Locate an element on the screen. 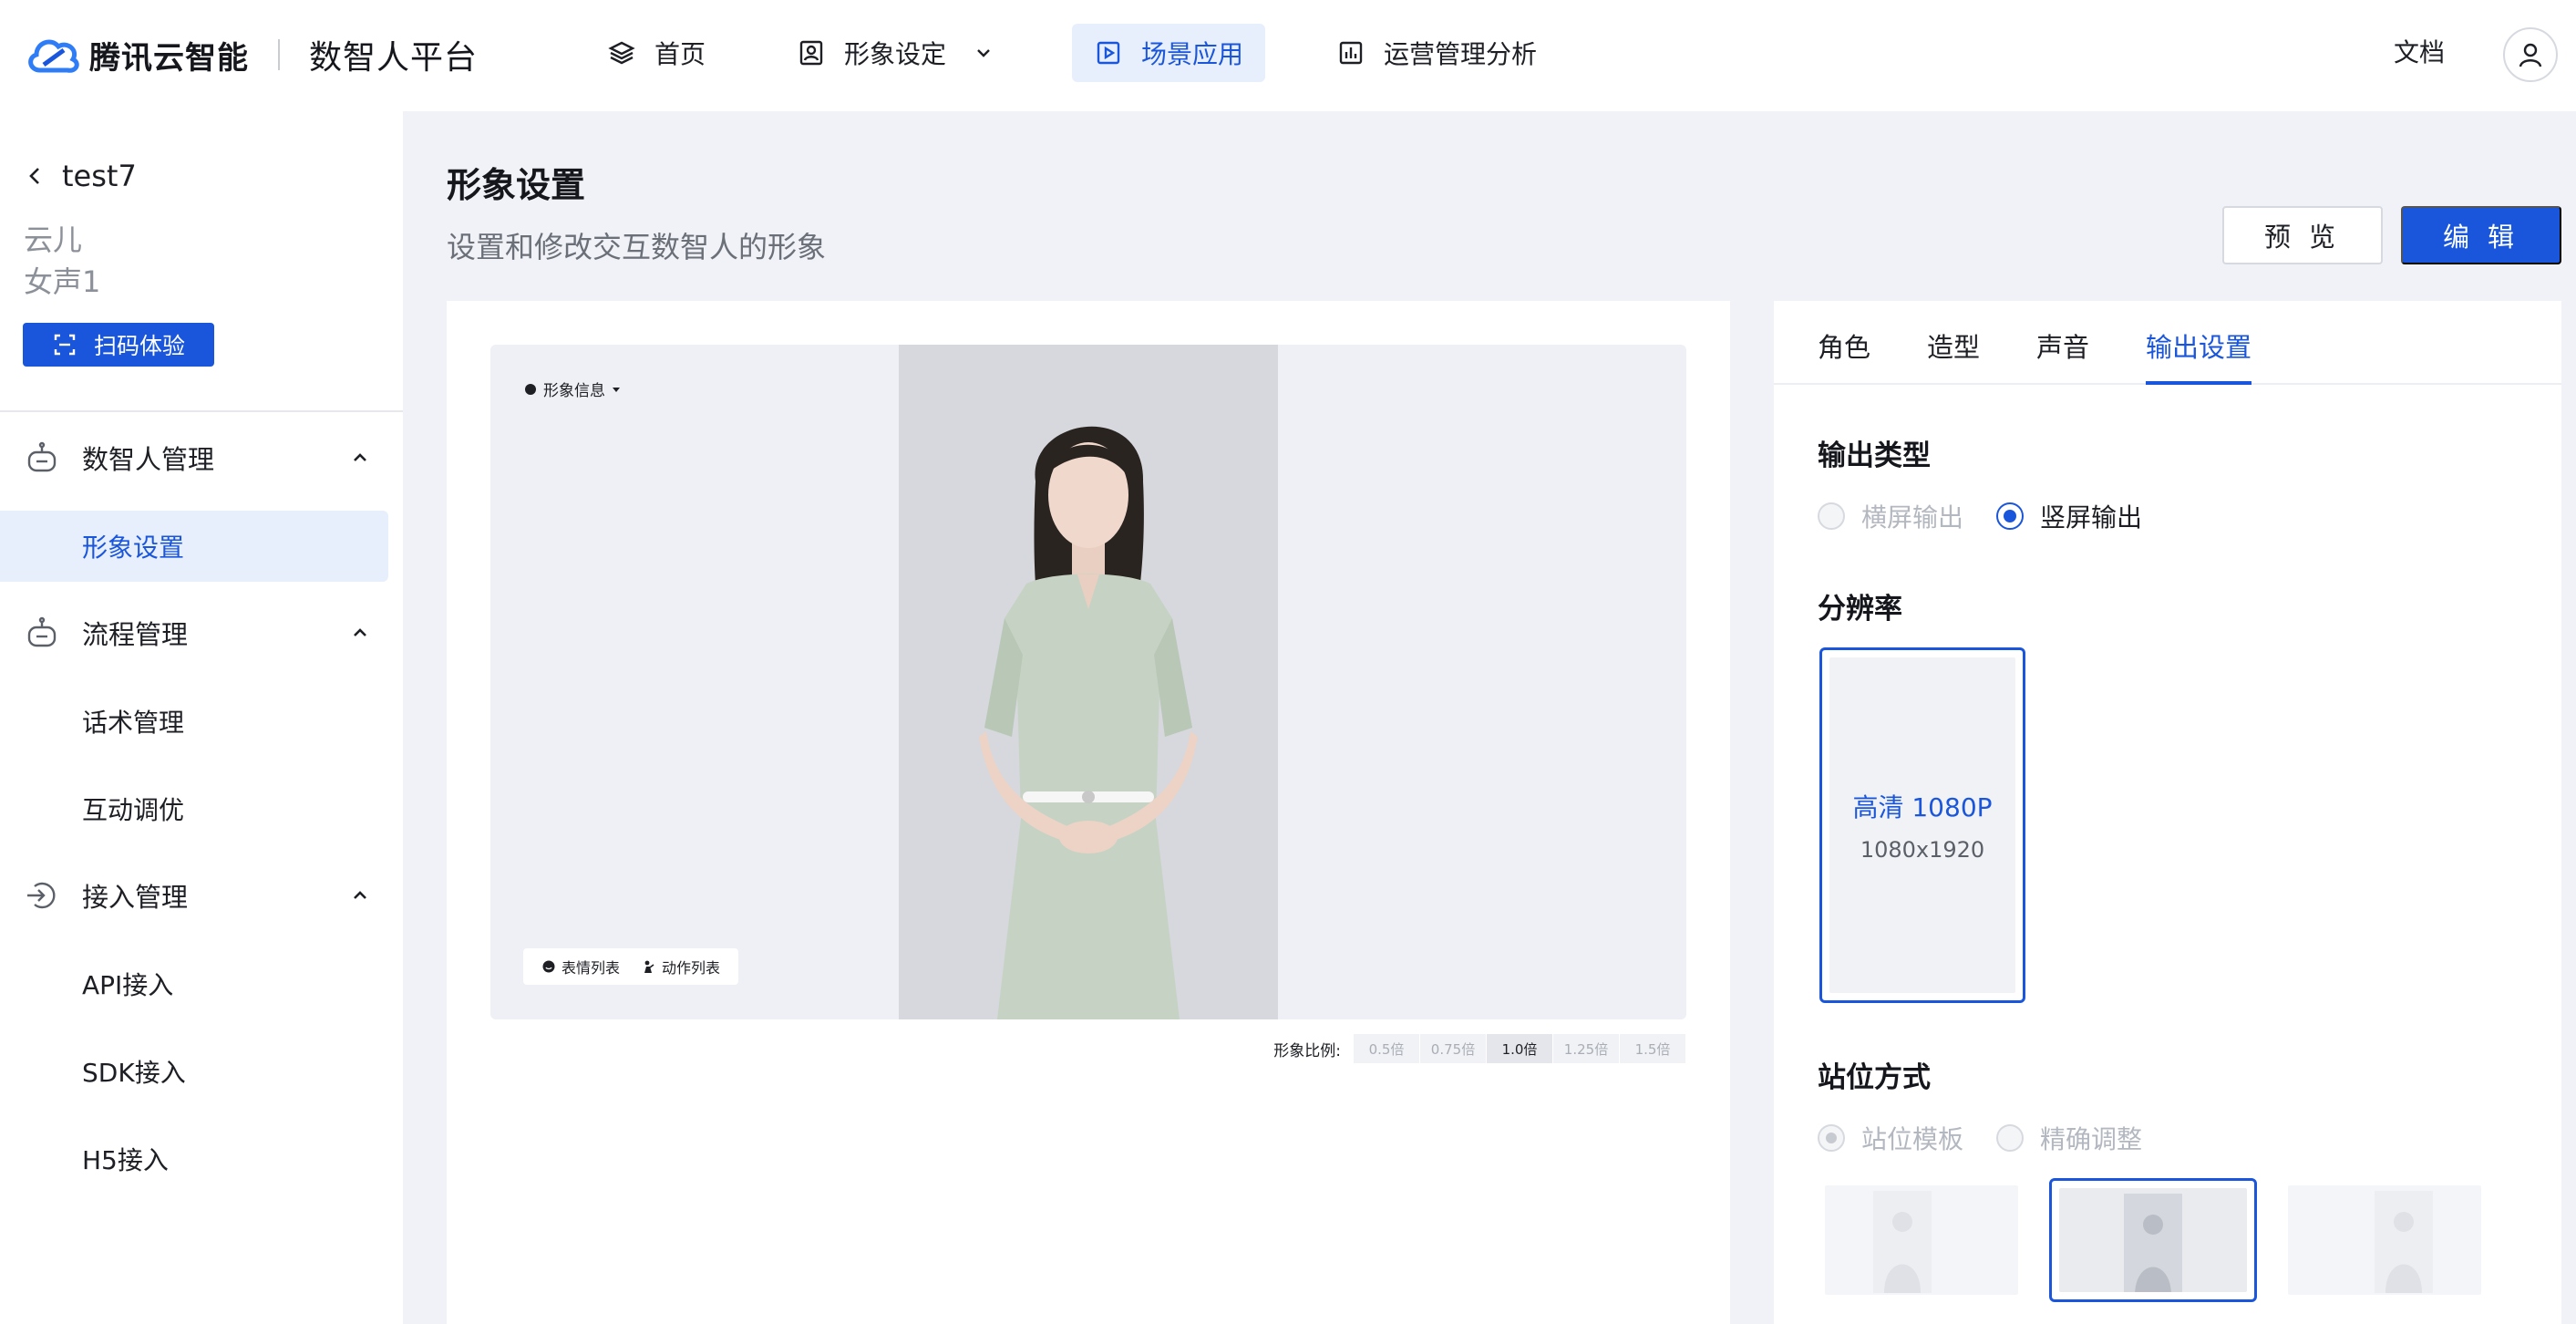 The height and width of the screenshot is (1324, 2576). edit-button: 编 辑 is located at coordinates (2481, 235).